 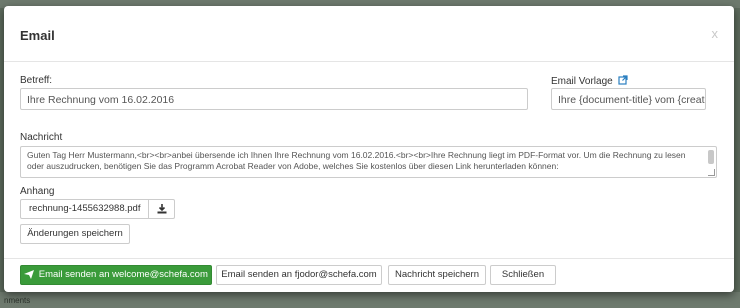 I want to click on message-label: Nachricht, so click(x=41, y=137).